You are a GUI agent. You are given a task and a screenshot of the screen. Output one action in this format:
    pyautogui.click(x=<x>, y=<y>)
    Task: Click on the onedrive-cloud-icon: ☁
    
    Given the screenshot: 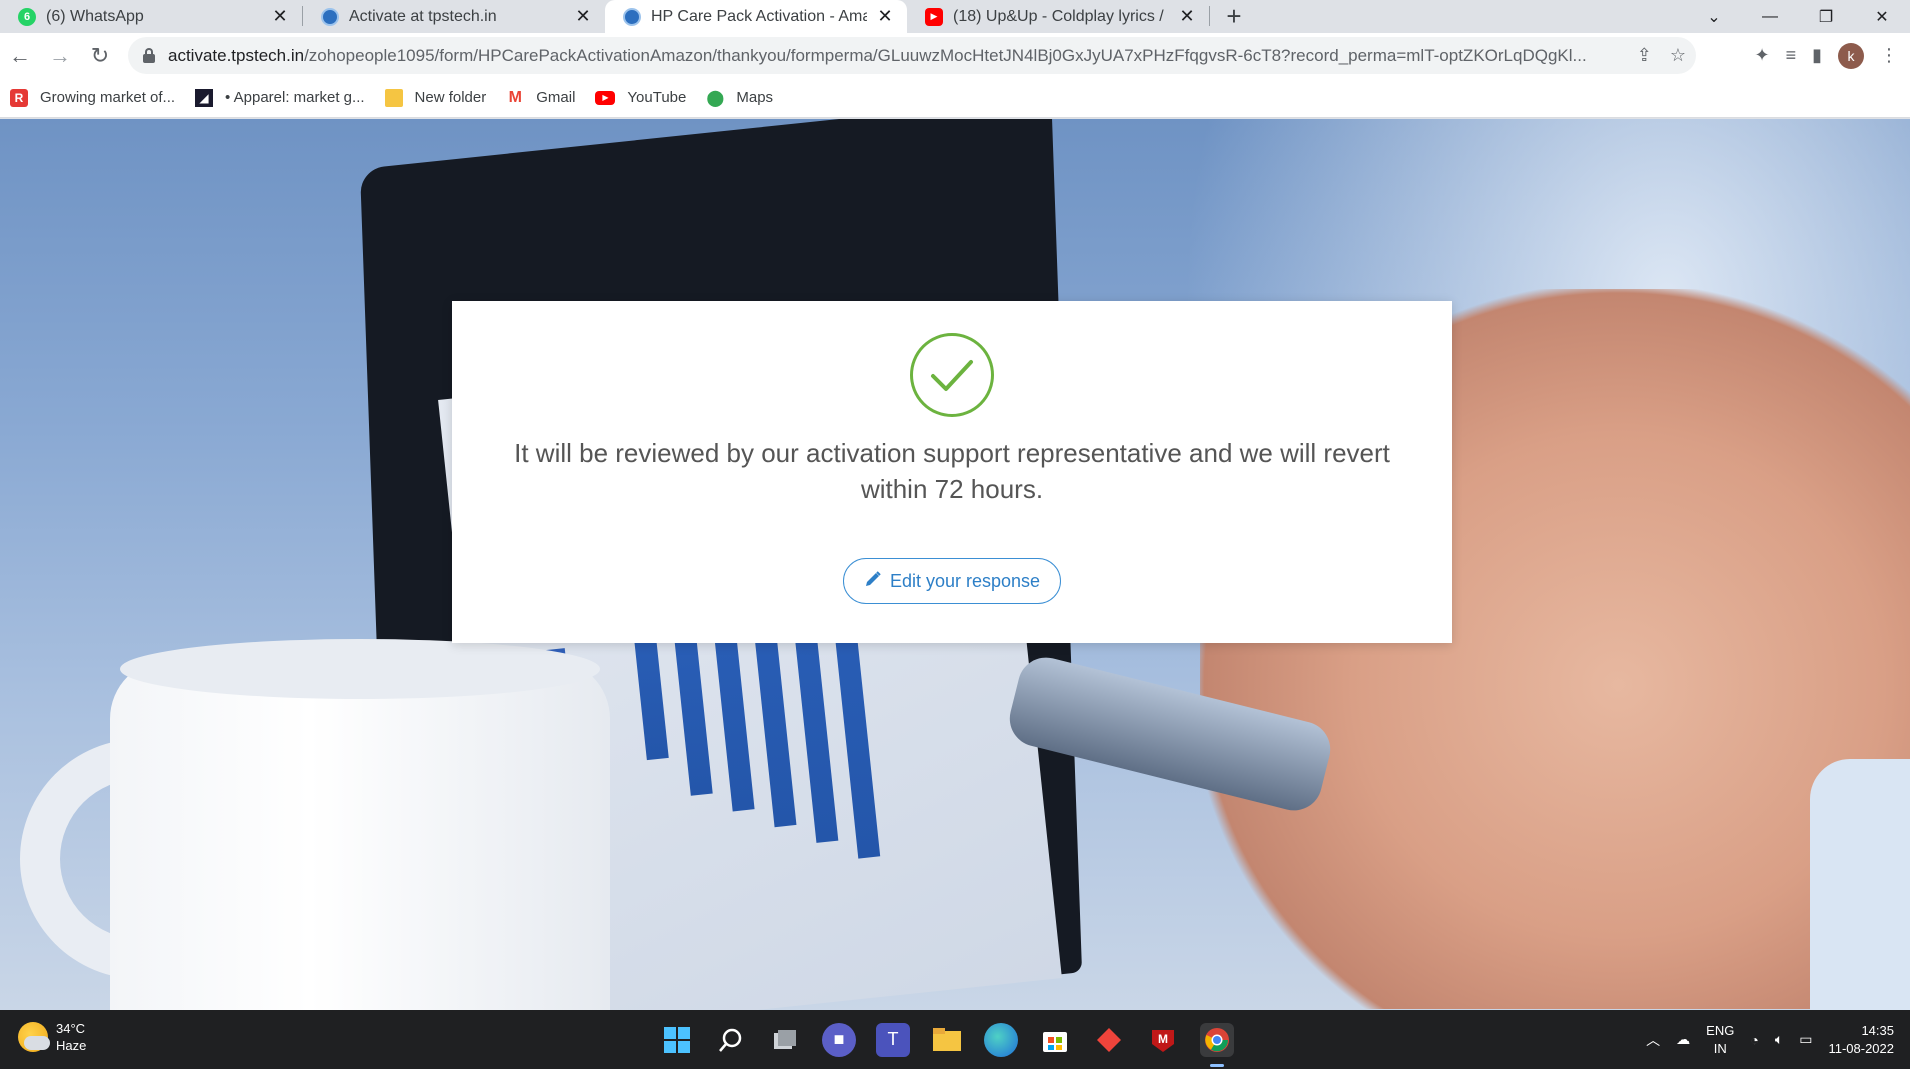 What is the action you would take?
    pyautogui.click(x=1683, y=1039)
    